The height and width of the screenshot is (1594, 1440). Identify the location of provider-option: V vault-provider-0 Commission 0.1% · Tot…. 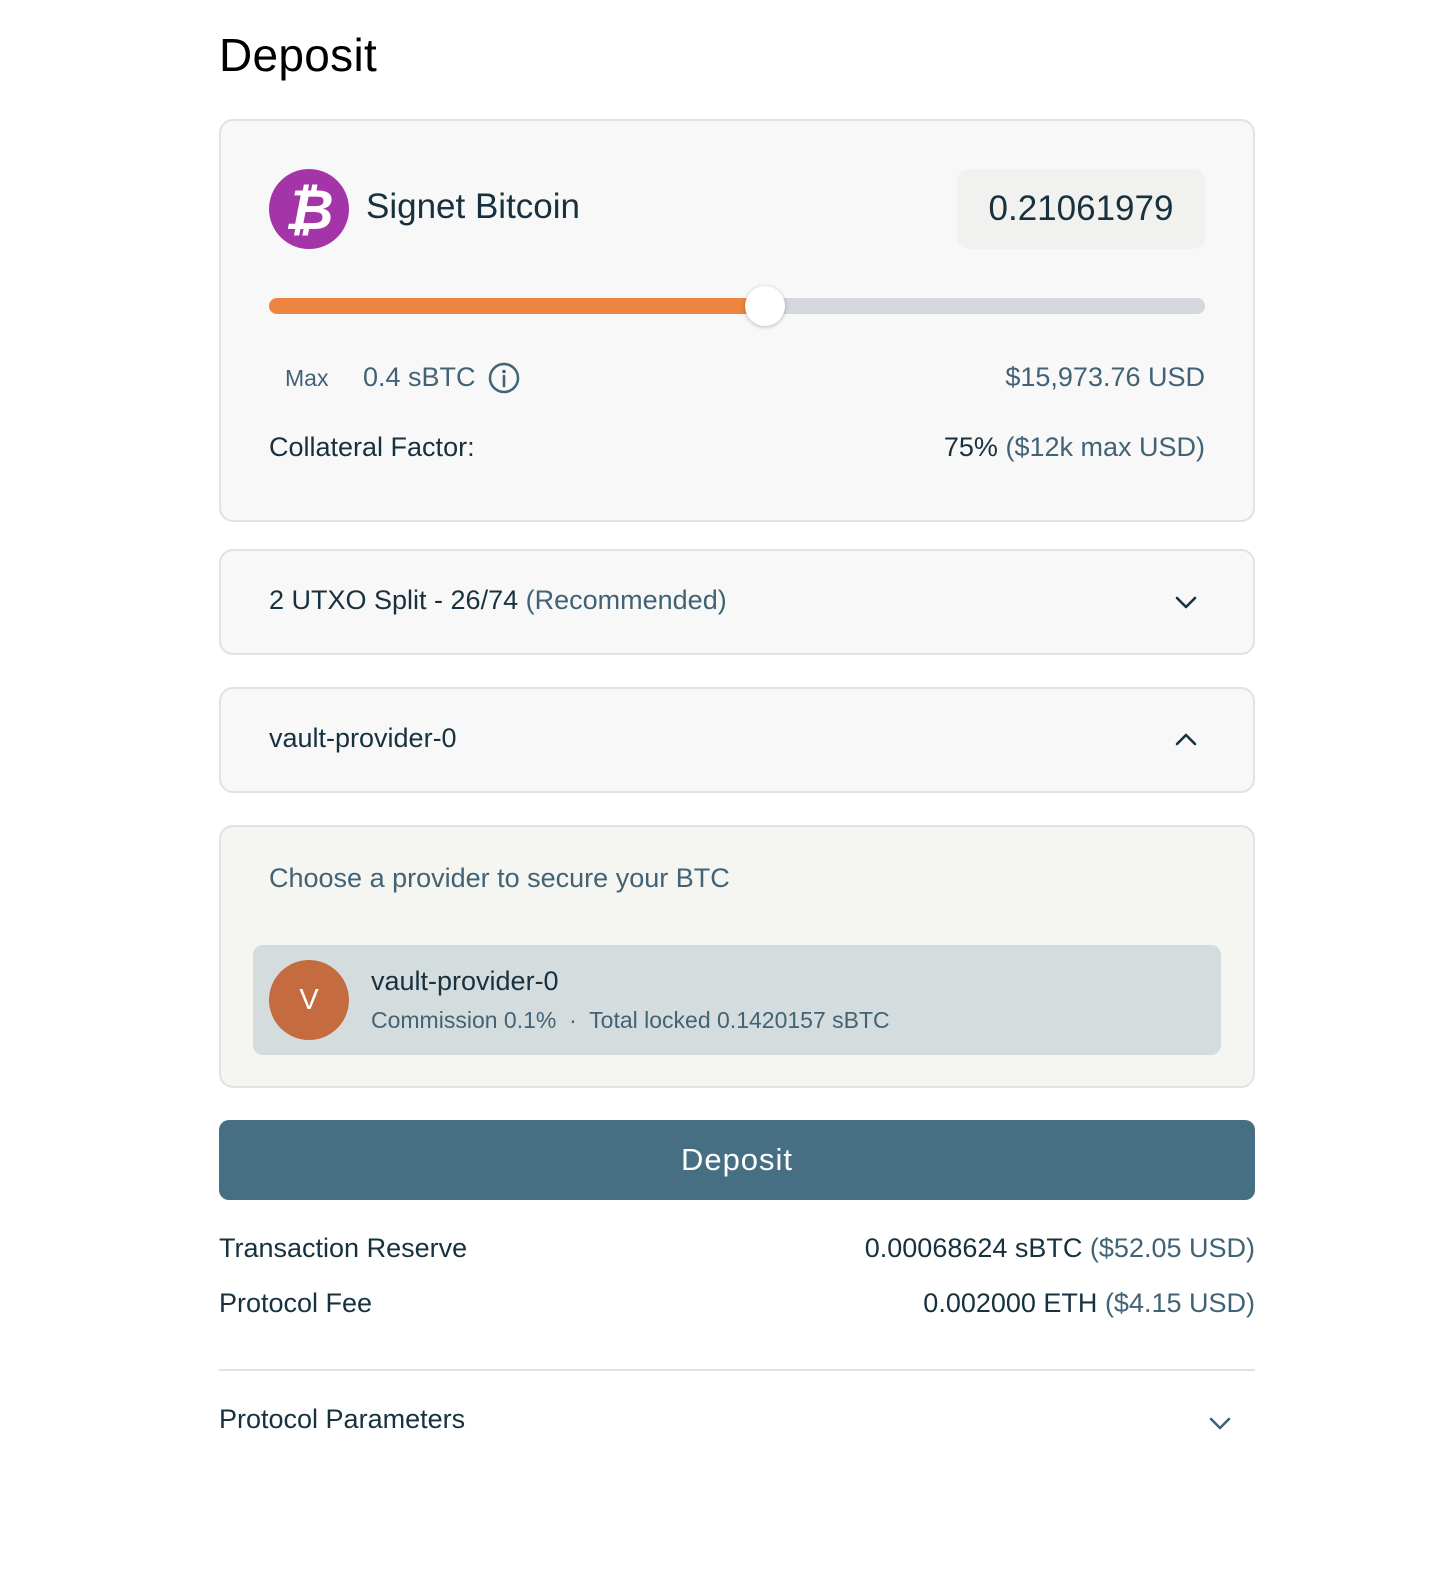
(737, 1000).